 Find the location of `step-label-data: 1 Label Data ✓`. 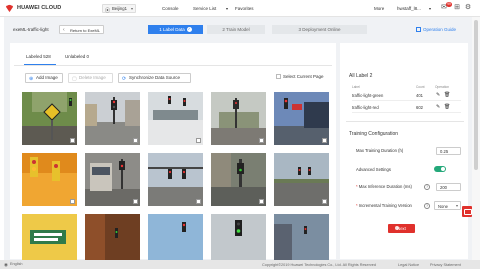

step-label-data: 1 Label Data ✓ is located at coordinates (175, 29).